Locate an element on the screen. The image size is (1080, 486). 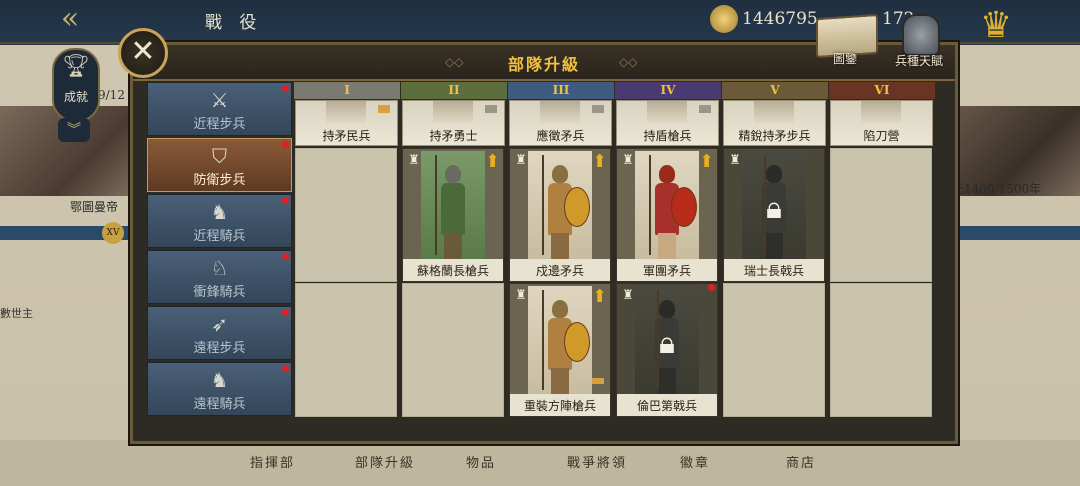
sidebar-item-0: ⚔︎ 近程步兵 is located at coordinates (219, 109).